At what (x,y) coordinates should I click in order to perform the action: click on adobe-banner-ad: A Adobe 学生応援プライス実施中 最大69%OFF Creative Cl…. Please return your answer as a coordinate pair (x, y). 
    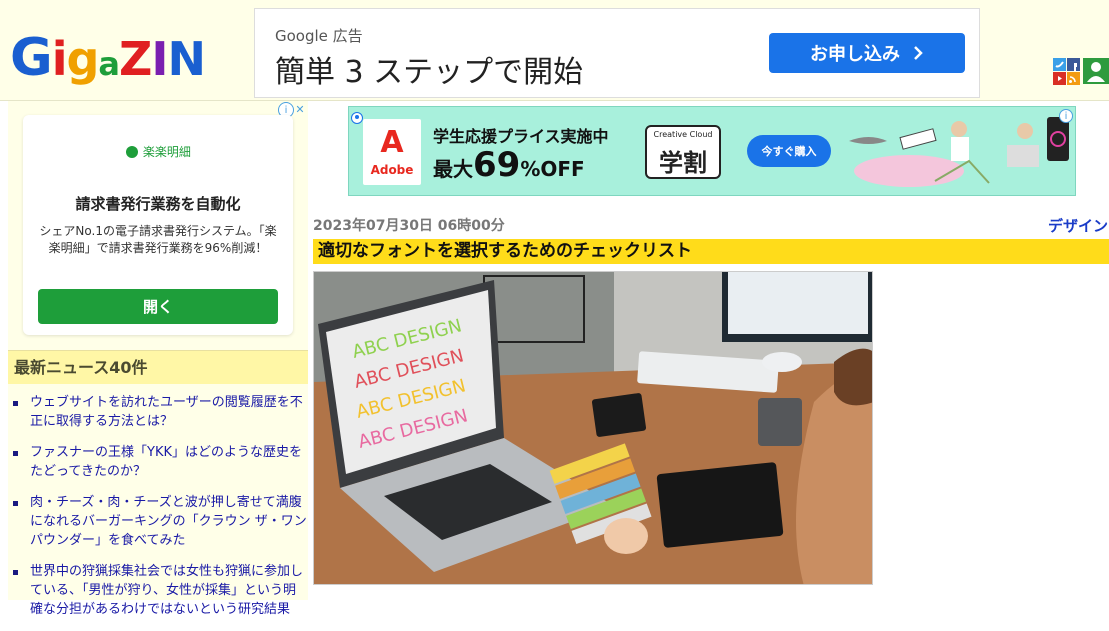
    Looking at the image, I should click on (712, 151).